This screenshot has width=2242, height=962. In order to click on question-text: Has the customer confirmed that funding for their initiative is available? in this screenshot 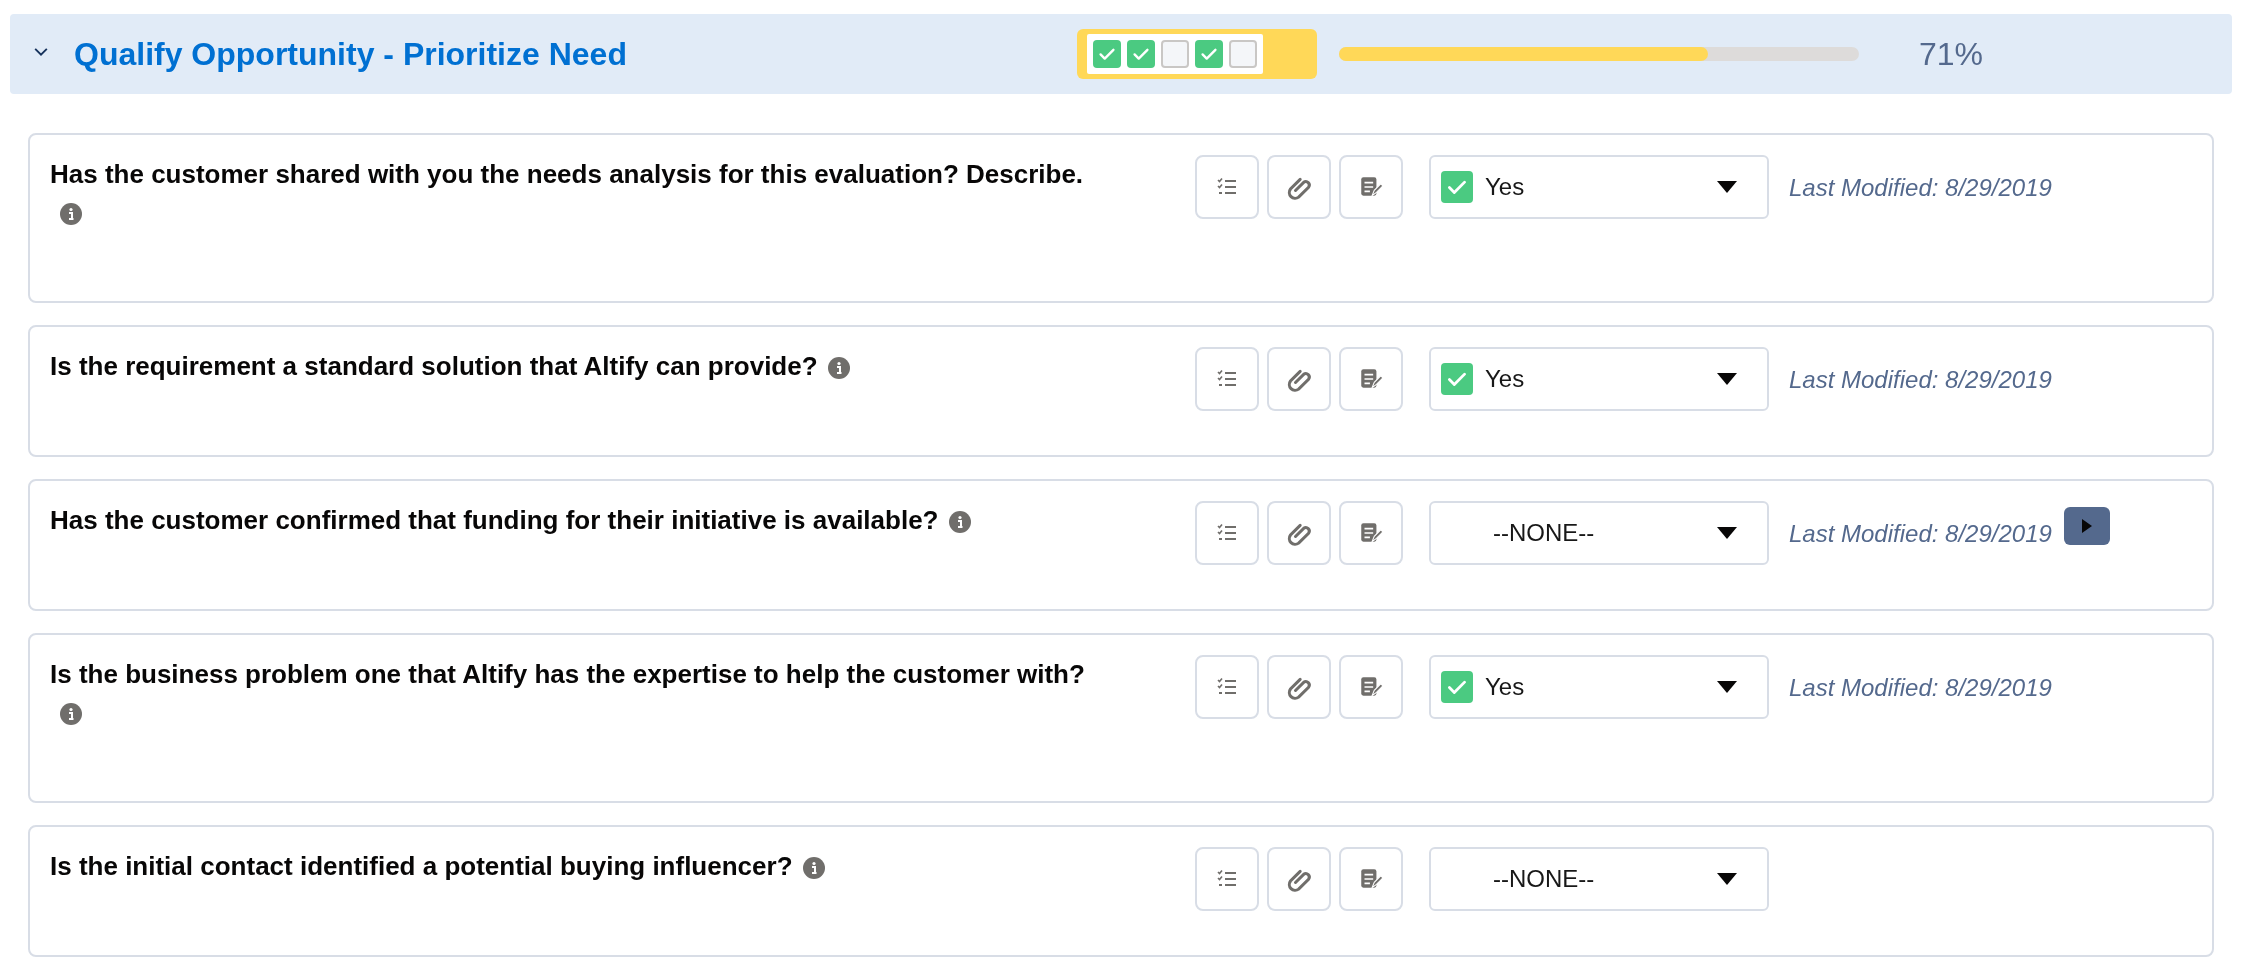, I will do `click(494, 520)`.